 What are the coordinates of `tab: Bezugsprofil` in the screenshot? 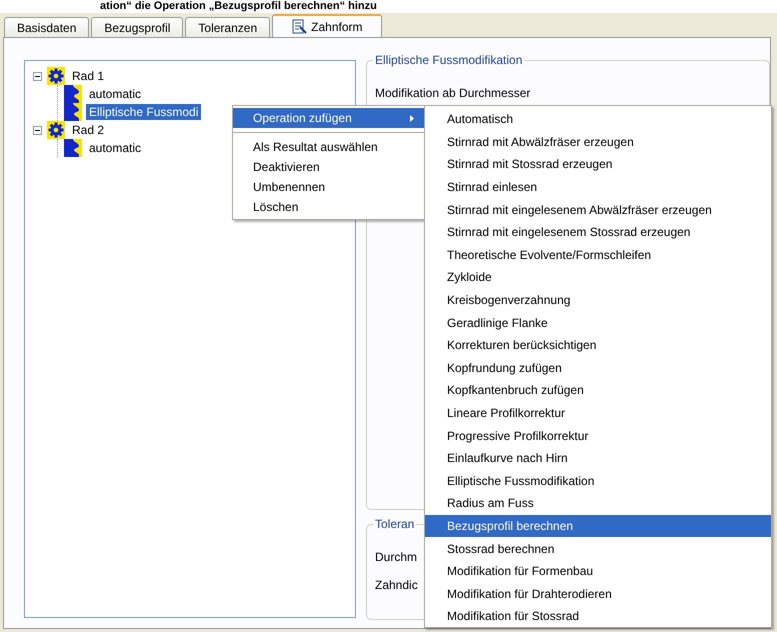 It's located at (137, 27).